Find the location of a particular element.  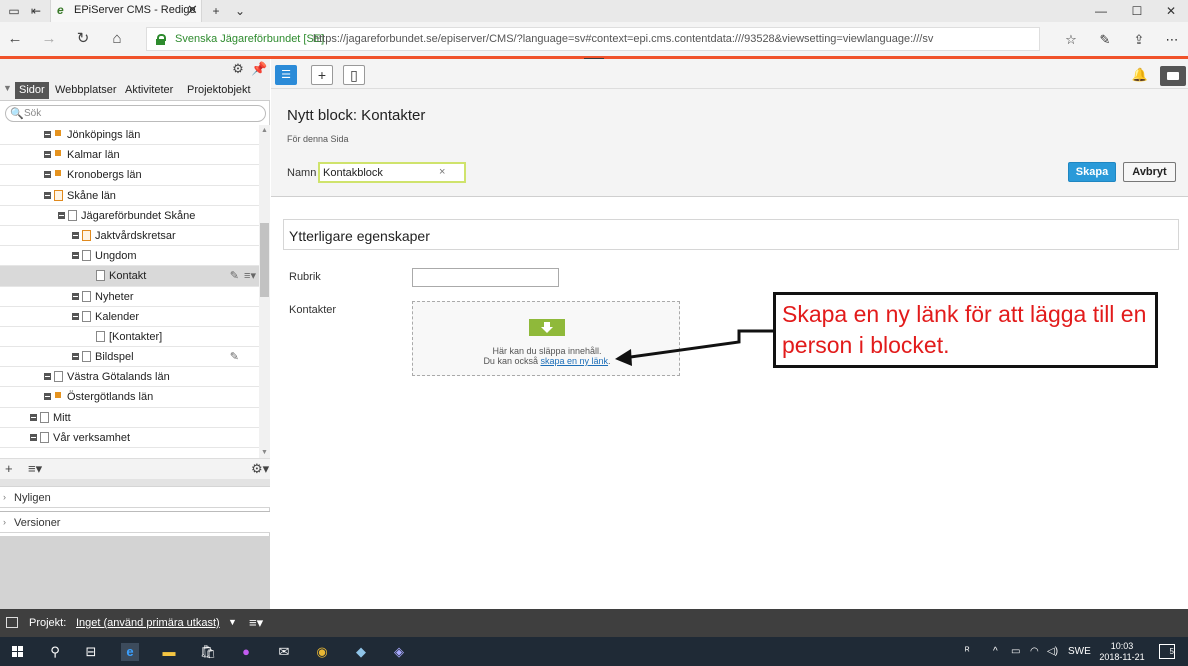

options-gear-icon: ⚙▾ is located at coordinates (260, 469).